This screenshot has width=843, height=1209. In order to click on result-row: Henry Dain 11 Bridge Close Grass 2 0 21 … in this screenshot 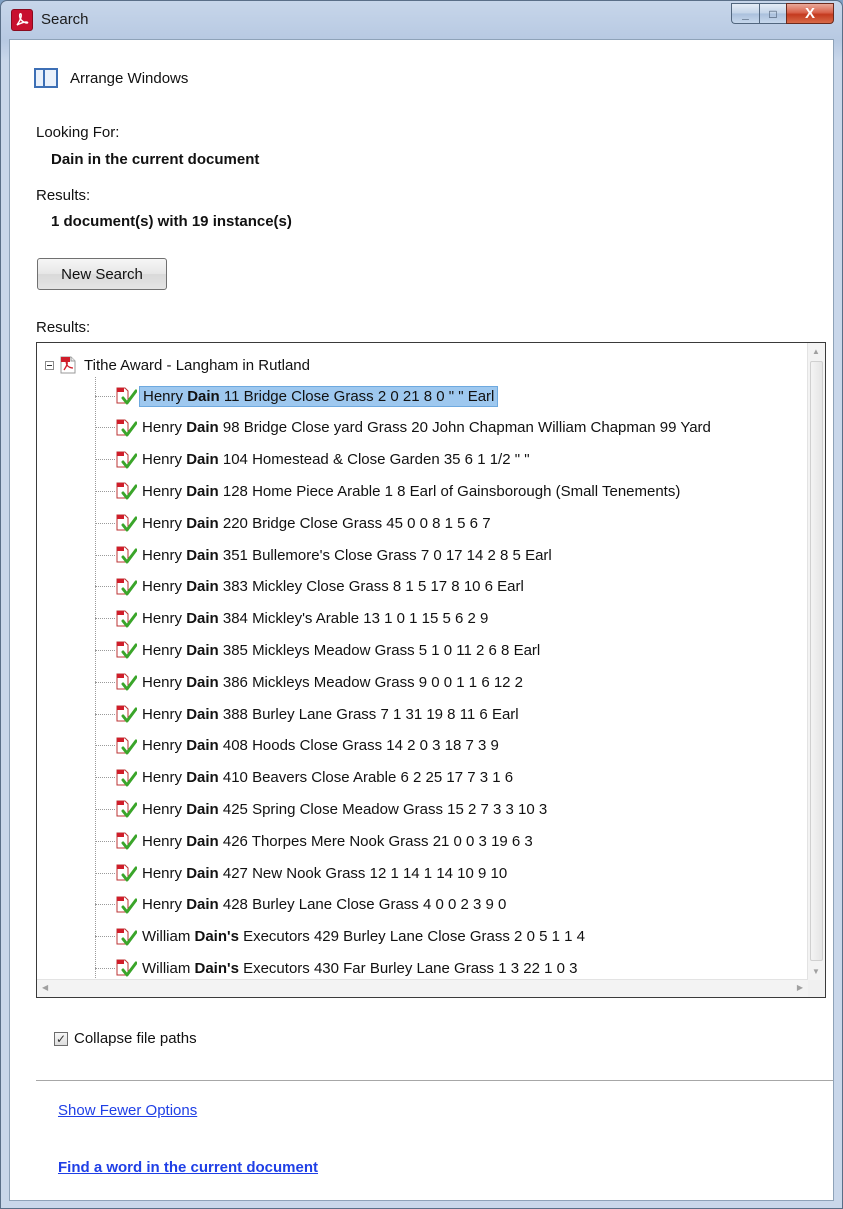, I will do `click(297, 396)`.